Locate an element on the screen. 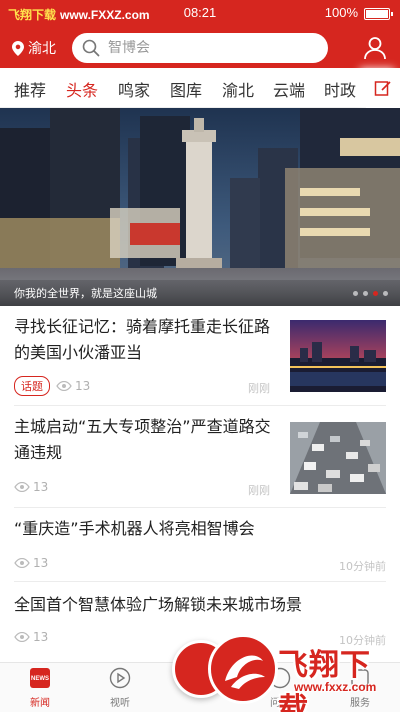  carousel-dot-active is located at coordinates (375, 293).